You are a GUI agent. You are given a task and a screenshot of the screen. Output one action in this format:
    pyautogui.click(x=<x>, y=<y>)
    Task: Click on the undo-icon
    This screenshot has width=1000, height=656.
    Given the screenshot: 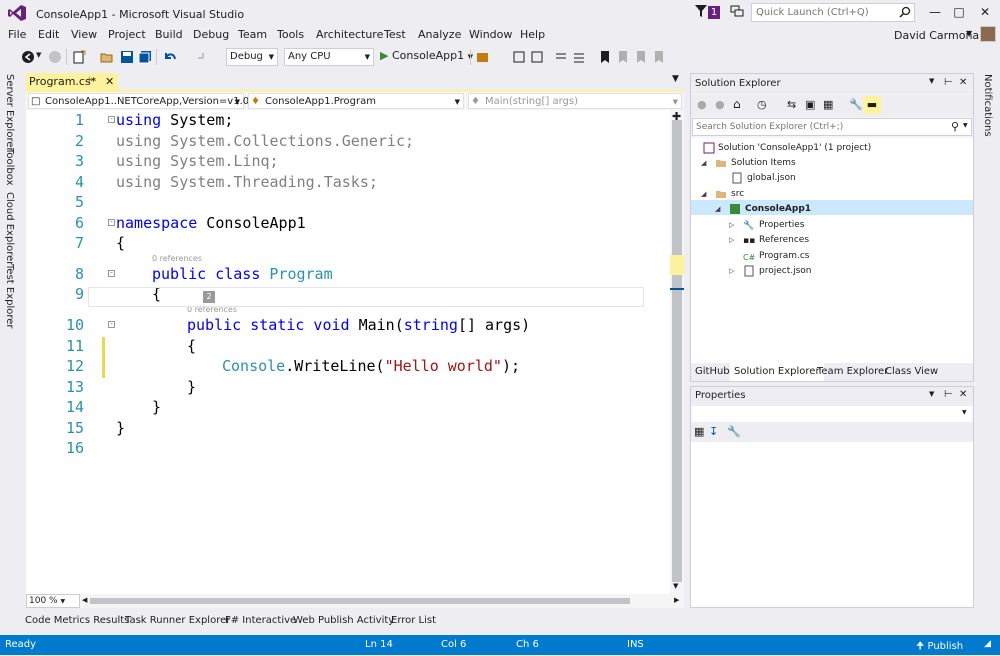 What is the action you would take?
    pyautogui.click(x=170, y=57)
    